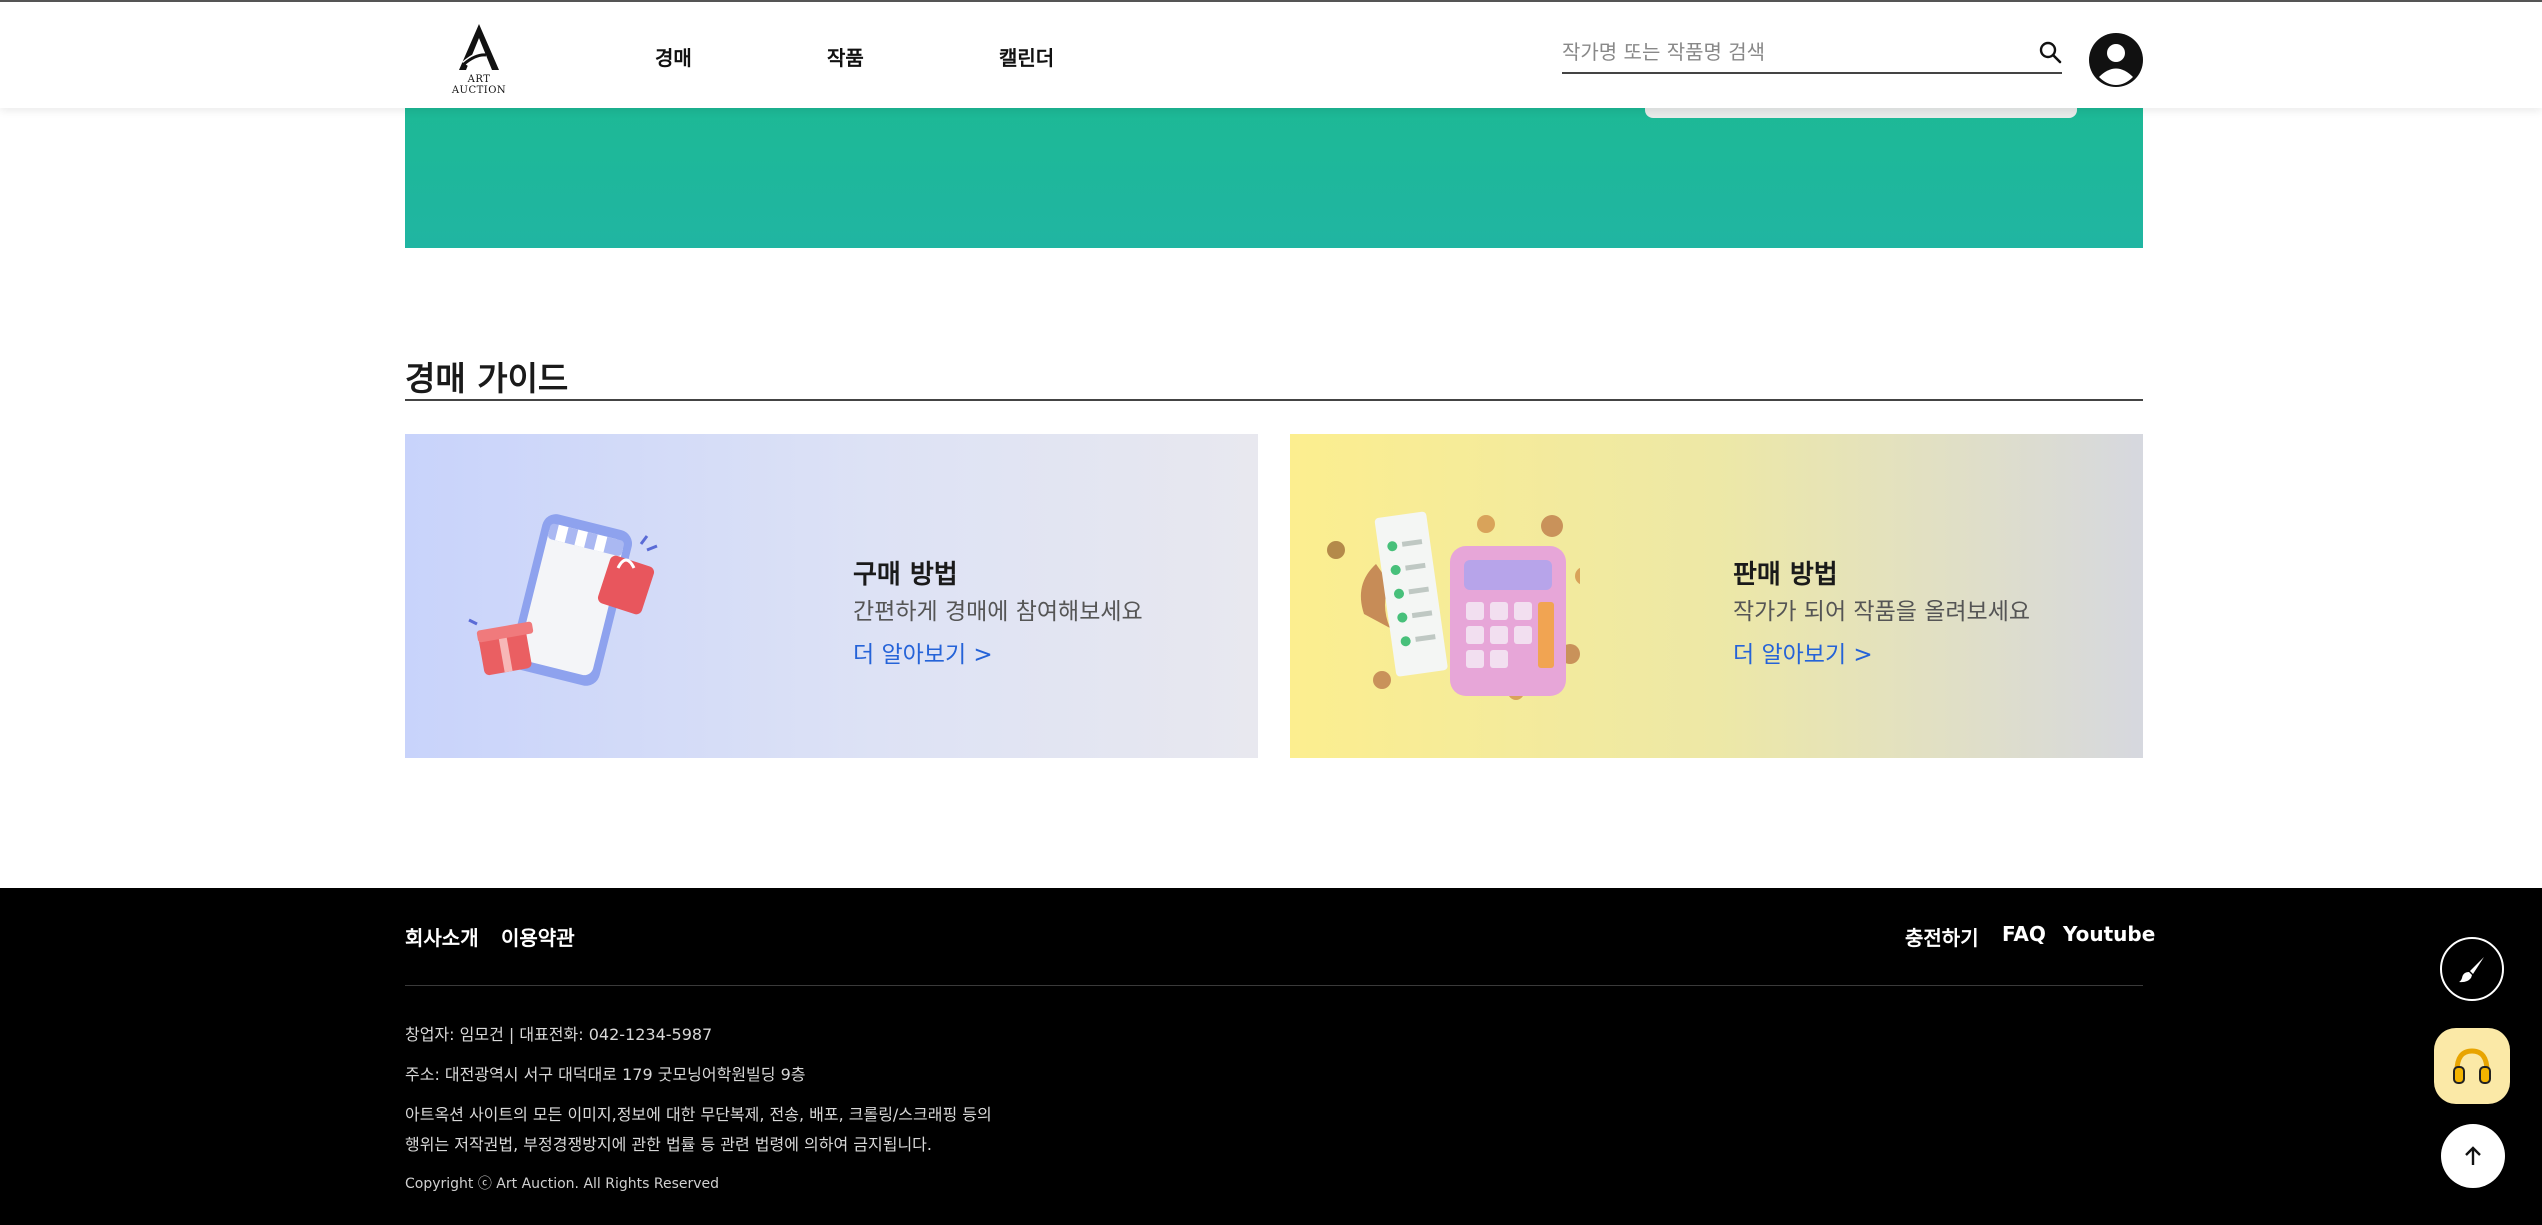  What do you see at coordinates (1785, 575) in the screenshot?
I see `card-heading: 판매 방법` at bounding box center [1785, 575].